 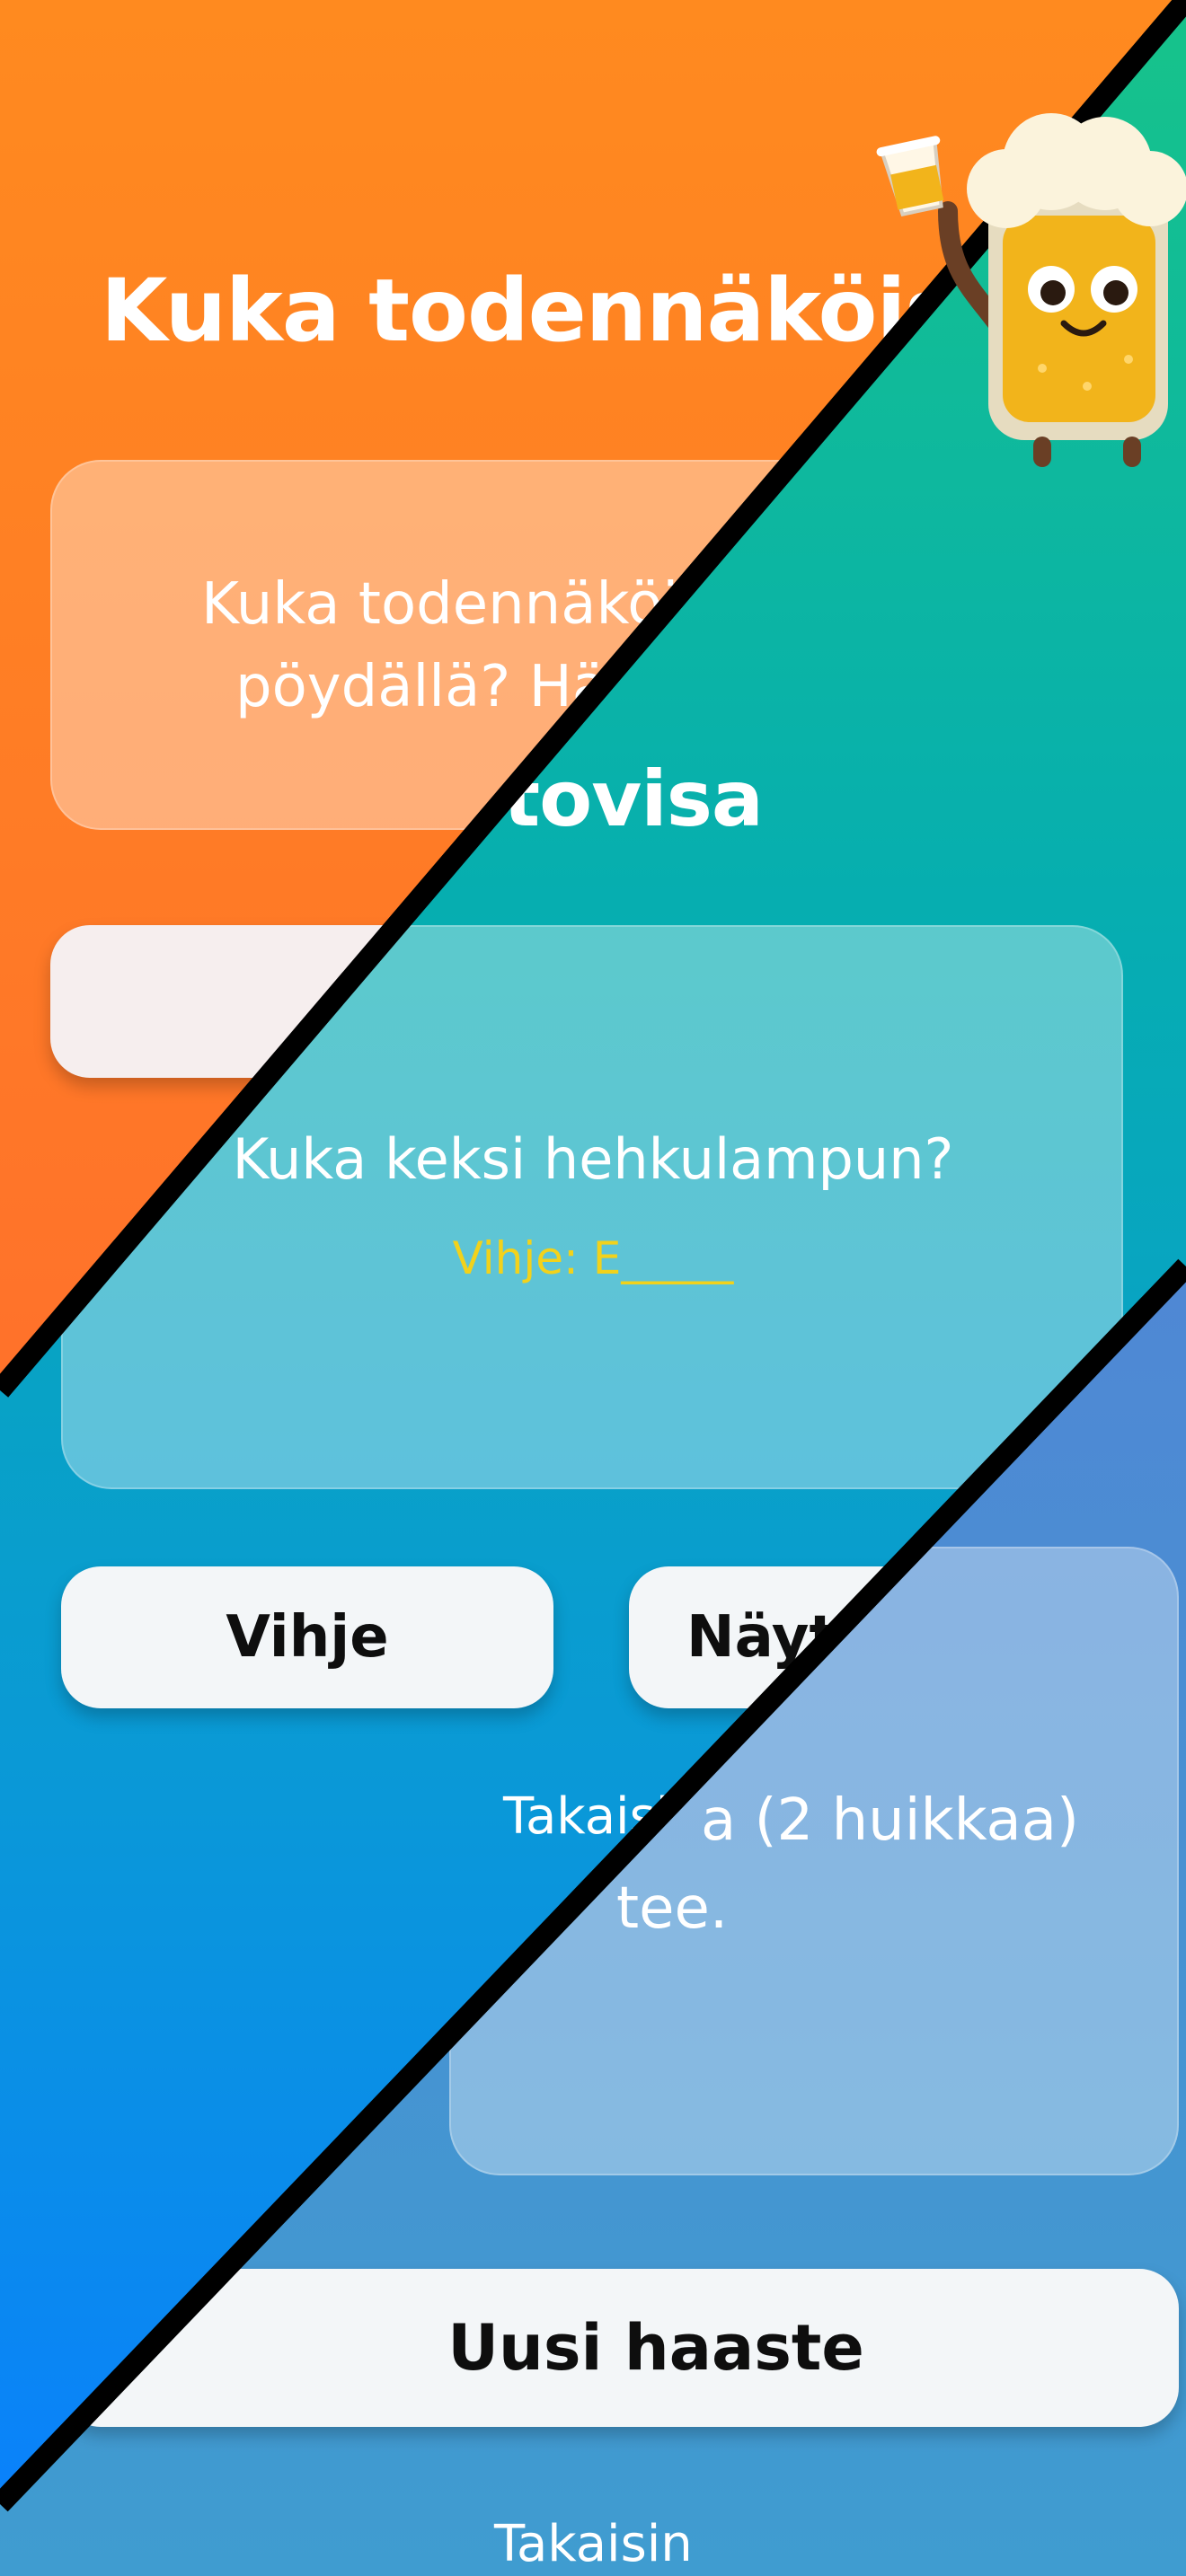 What do you see at coordinates (672, 1908) in the screenshot?
I see `challenge-text-line2: tee.` at bounding box center [672, 1908].